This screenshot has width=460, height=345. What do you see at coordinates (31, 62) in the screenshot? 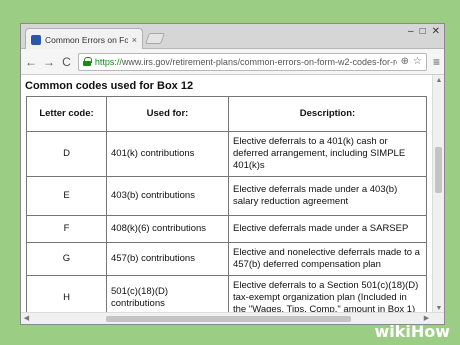
I see `back-button: ←` at bounding box center [31, 62].